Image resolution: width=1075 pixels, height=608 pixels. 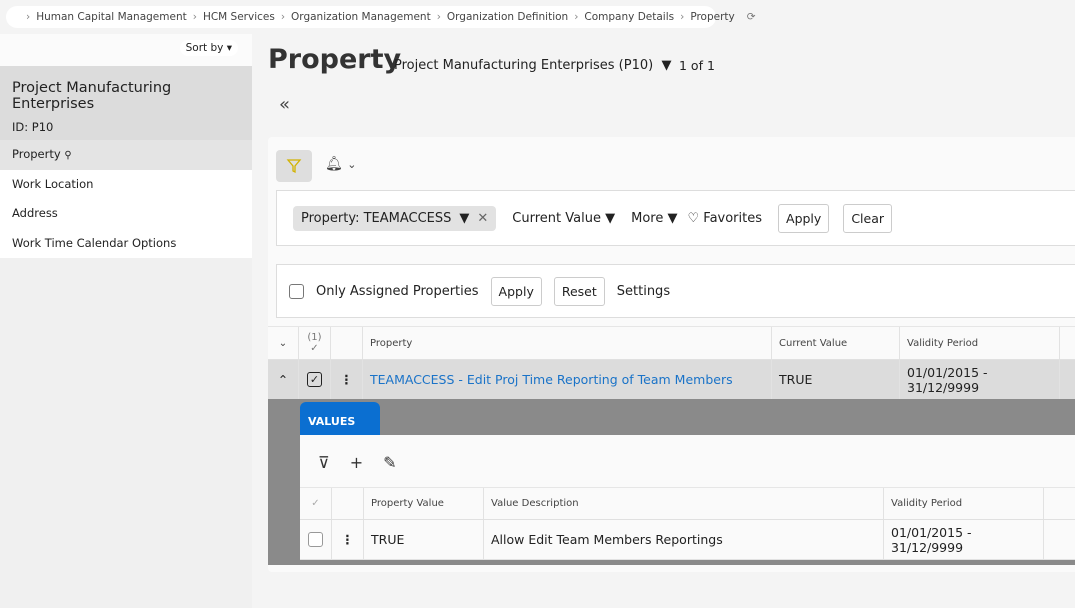 What do you see at coordinates (397, 291) in the screenshot?
I see `only-assigned-label: Only Assigned Properties` at bounding box center [397, 291].